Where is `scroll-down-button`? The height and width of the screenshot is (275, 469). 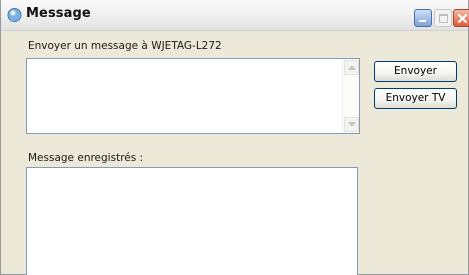 scroll-down-button is located at coordinates (351, 124).